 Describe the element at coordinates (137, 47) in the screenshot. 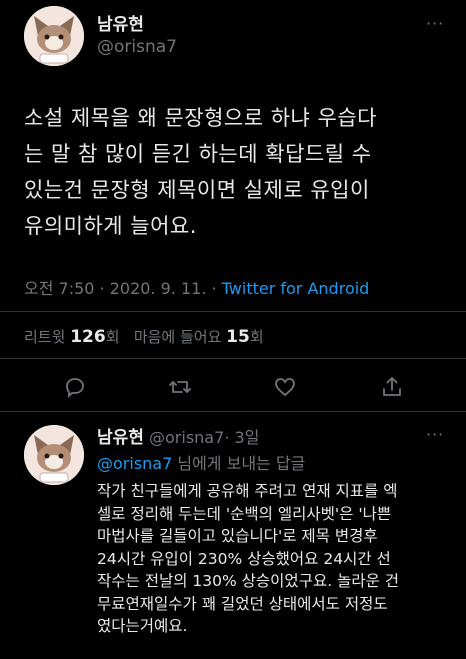

I see `author-handle: @orisna7` at that location.